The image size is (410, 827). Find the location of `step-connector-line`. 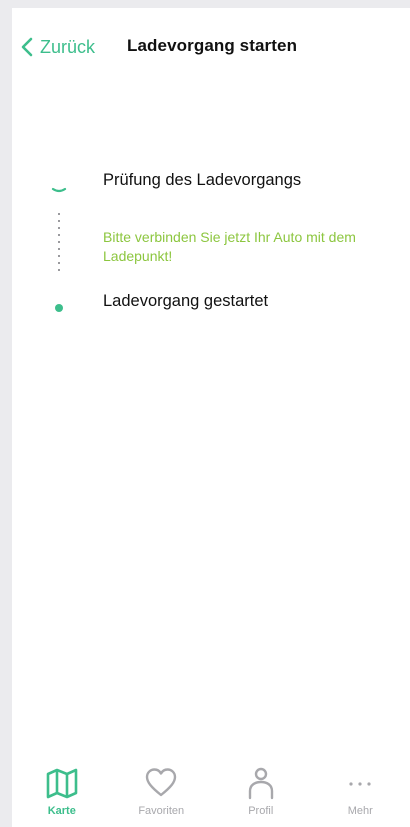

step-connector-line is located at coordinates (59, 242).